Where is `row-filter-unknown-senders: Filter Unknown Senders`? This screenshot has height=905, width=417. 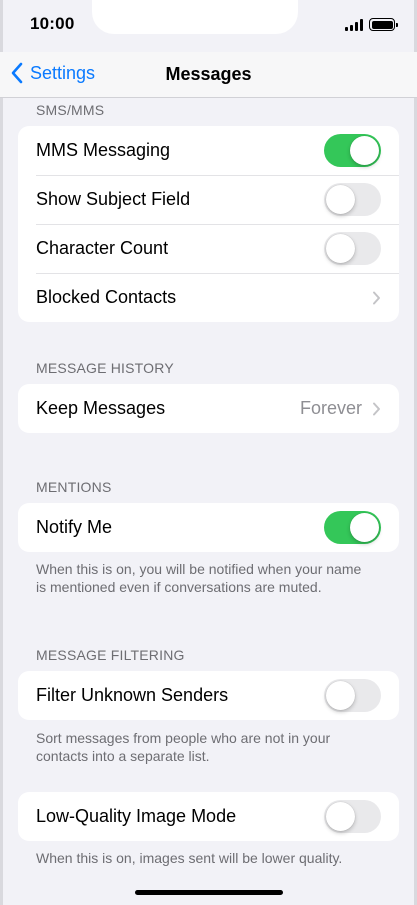
row-filter-unknown-senders: Filter Unknown Senders is located at coordinates (208, 695).